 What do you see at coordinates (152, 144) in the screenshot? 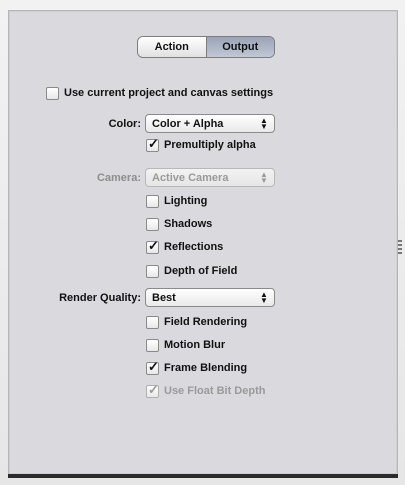
I see `premultiply-alpha-checkbox` at bounding box center [152, 144].